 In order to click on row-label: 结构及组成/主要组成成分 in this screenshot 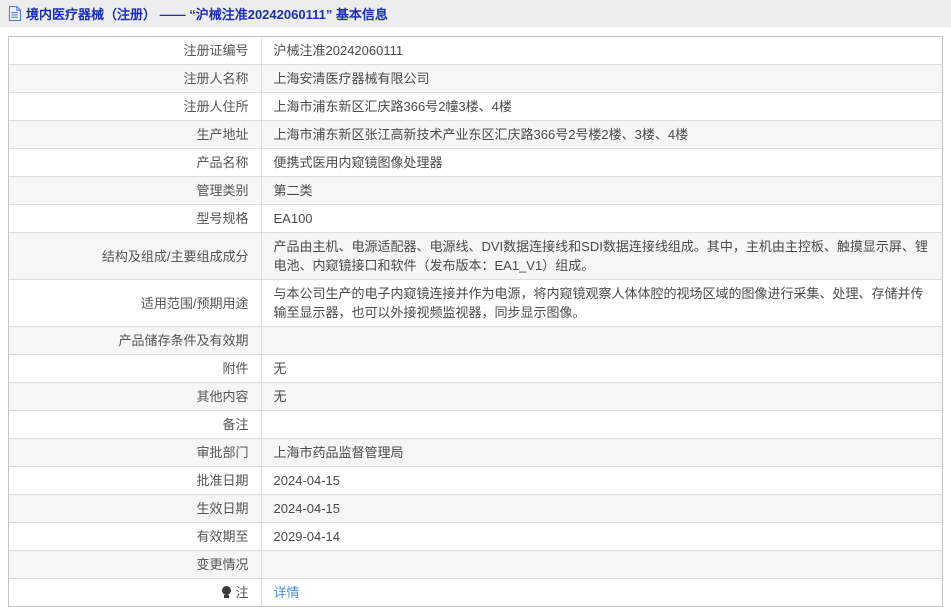, I will do `click(135, 256)`.